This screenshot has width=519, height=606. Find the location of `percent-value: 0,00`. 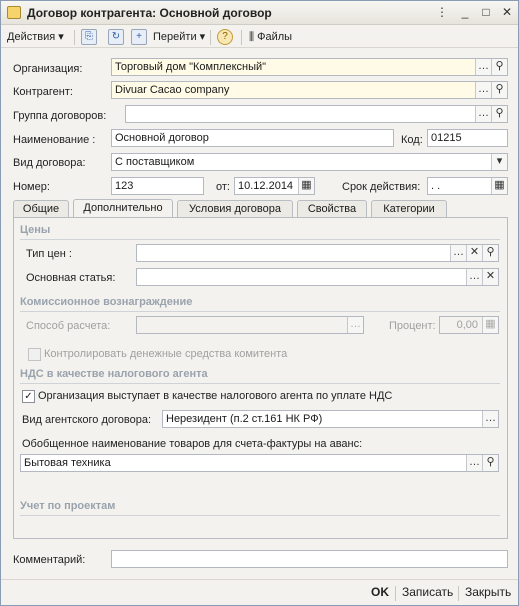

percent-value: 0,00 is located at coordinates (467, 325).